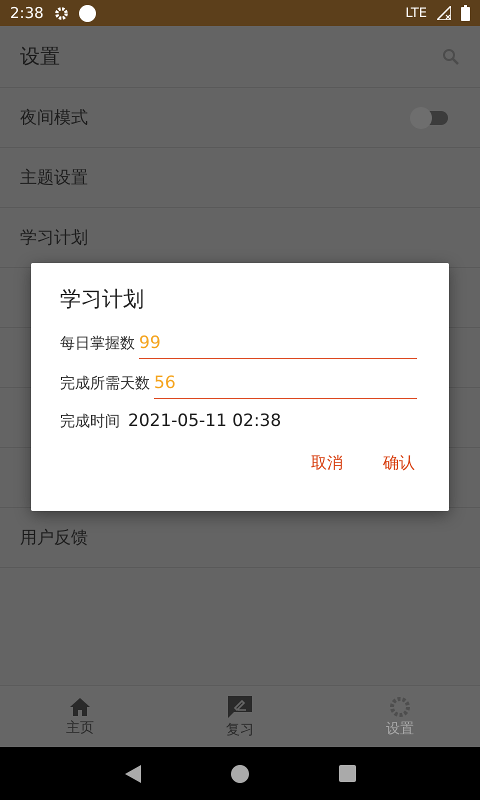 The width and height of the screenshot is (480, 800). Describe the element at coordinates (429, 117) in the screenshot. I see `night-mode-switch` at that location.